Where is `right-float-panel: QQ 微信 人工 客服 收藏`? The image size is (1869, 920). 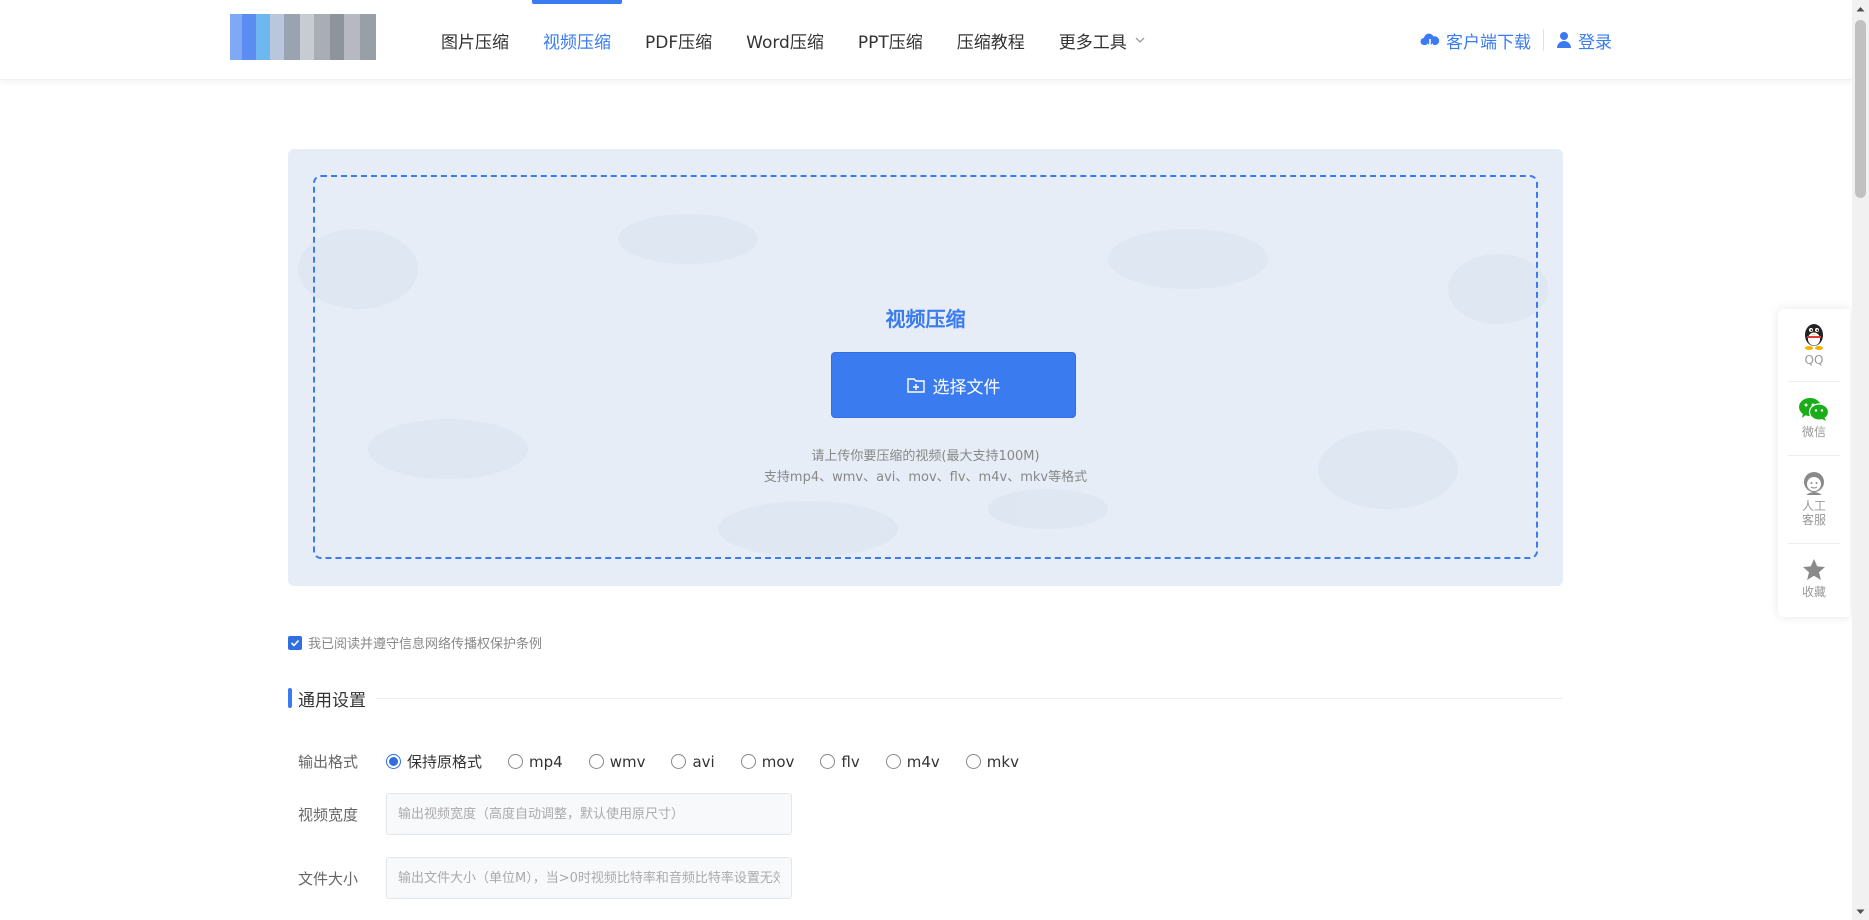
right-float-panel: QQ 微信 人工 客服 收藏 is located at coordinates (1814, 463).